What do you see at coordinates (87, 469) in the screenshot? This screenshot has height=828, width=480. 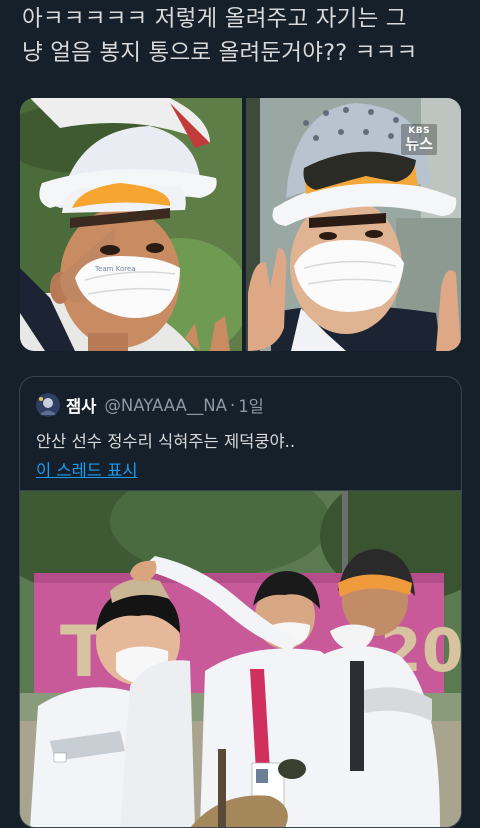 I see `show-thread-link: 이 스레드 표시` at bounding box center [87, 469].